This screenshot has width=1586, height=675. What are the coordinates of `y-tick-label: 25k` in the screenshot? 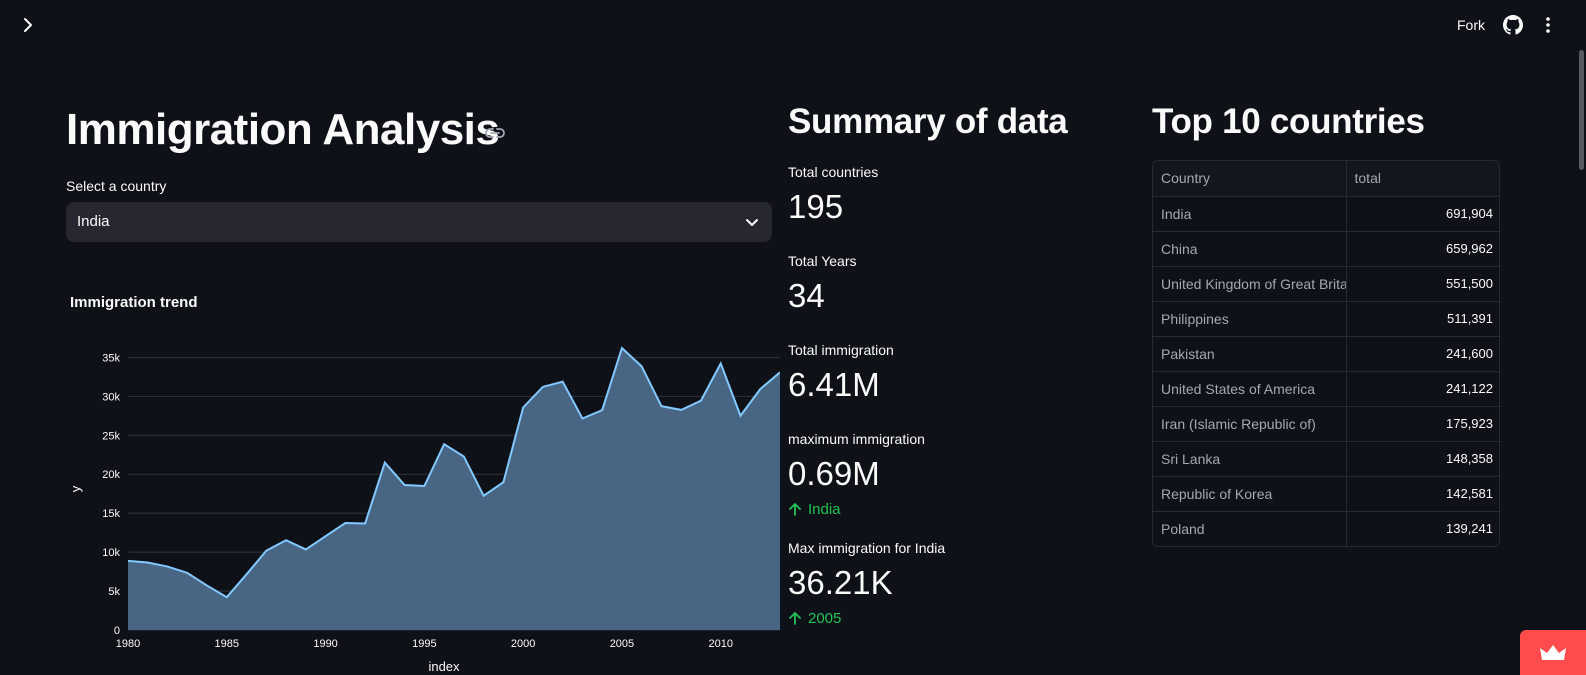 It's located at (111, 436).